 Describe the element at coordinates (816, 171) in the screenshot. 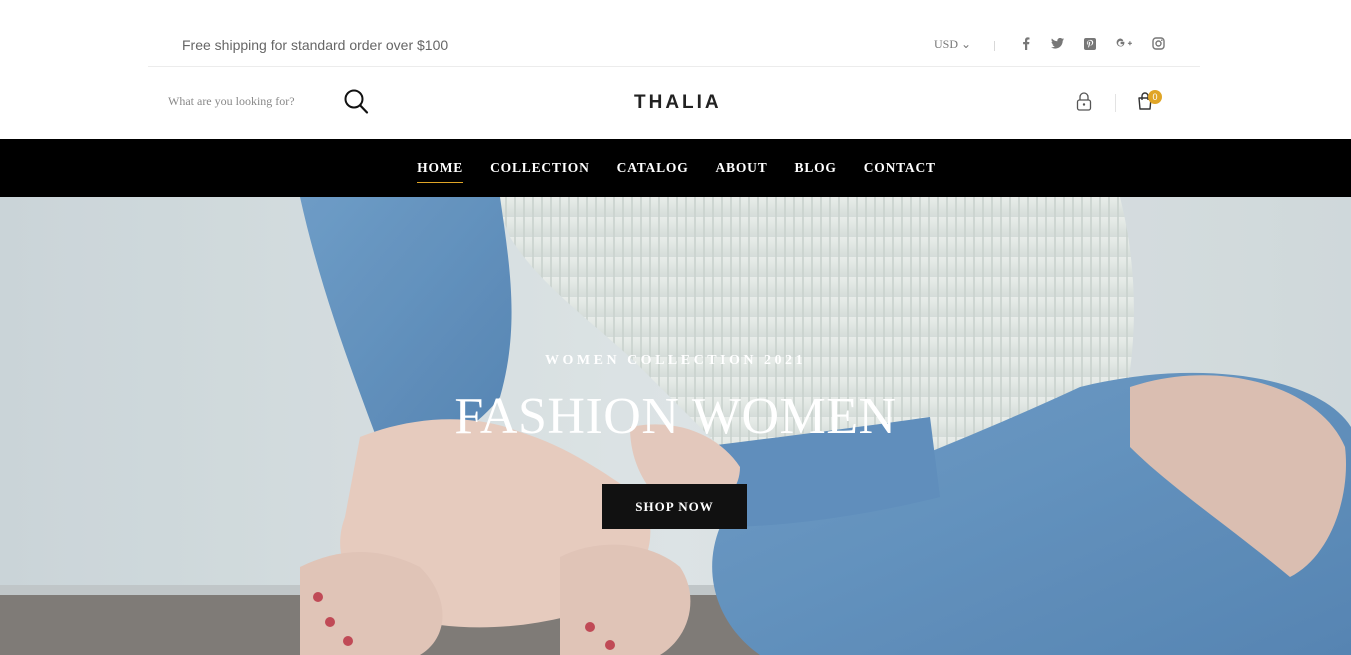

I see `nav-item-blog: BLOG` at that location.